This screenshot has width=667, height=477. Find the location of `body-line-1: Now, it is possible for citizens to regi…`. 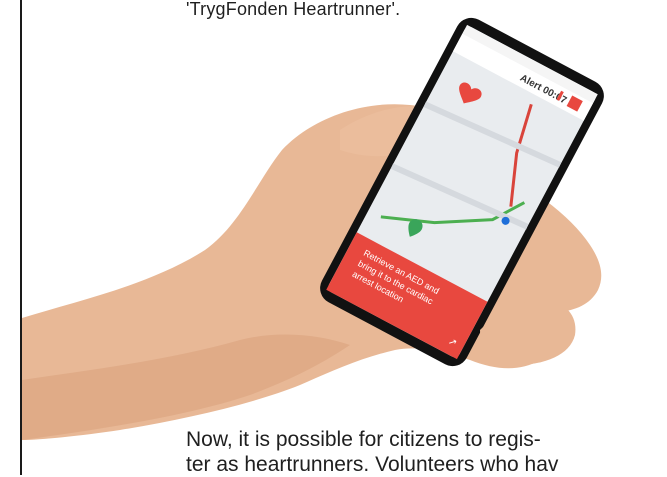

body-line-1: Now, it is possible for citizens to regi… is located at coordinates (363, 439).